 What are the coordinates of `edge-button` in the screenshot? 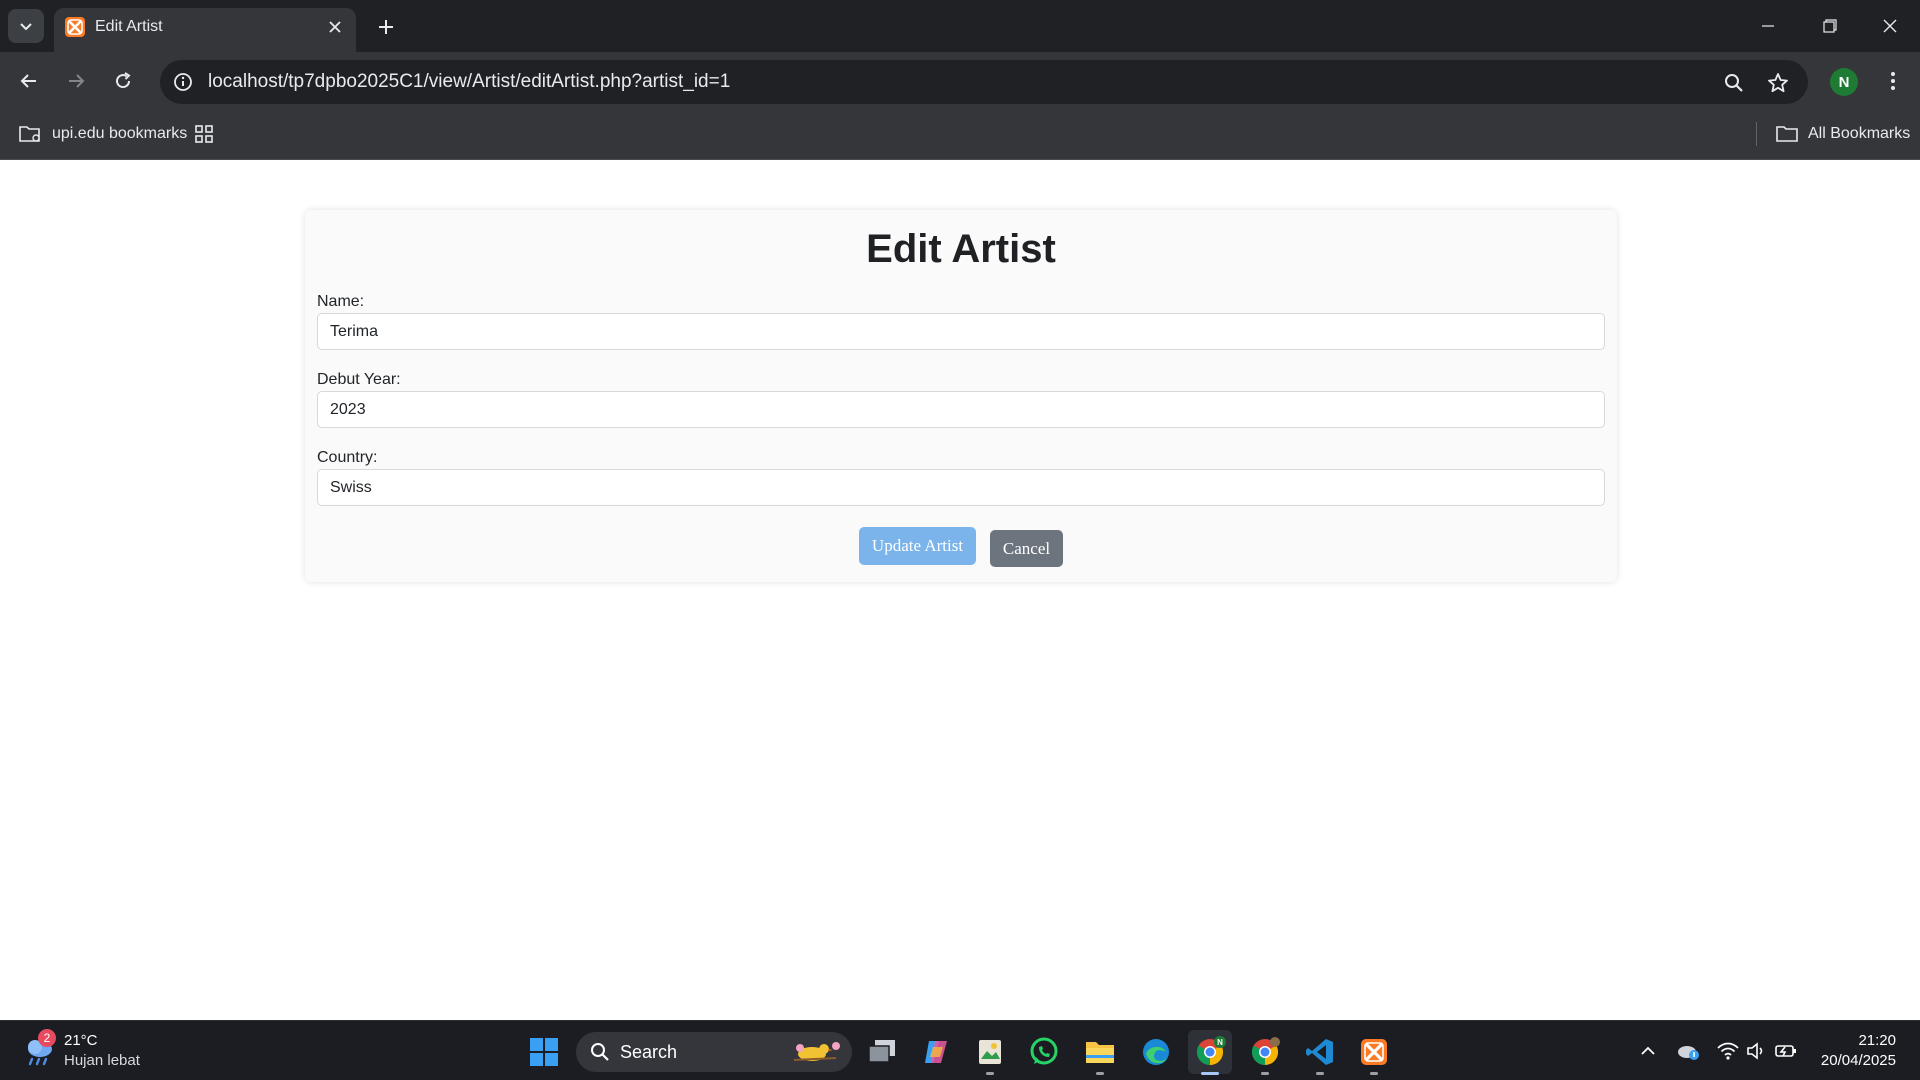 It's located at (1156, 1052).